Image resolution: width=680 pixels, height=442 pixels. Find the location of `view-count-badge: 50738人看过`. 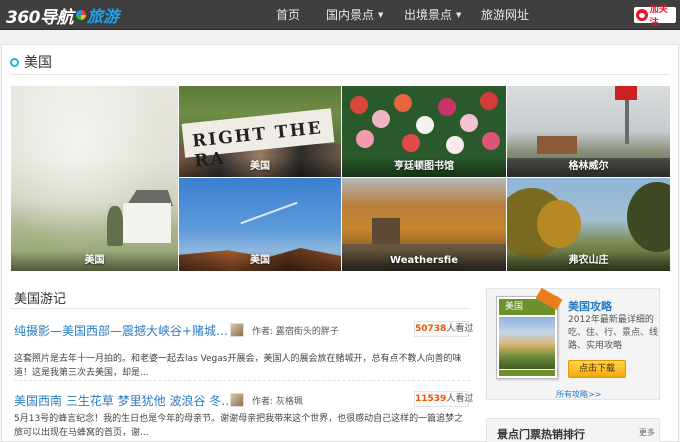

view-count-badge: 50738人看过 is located at coordinates (443, 329).